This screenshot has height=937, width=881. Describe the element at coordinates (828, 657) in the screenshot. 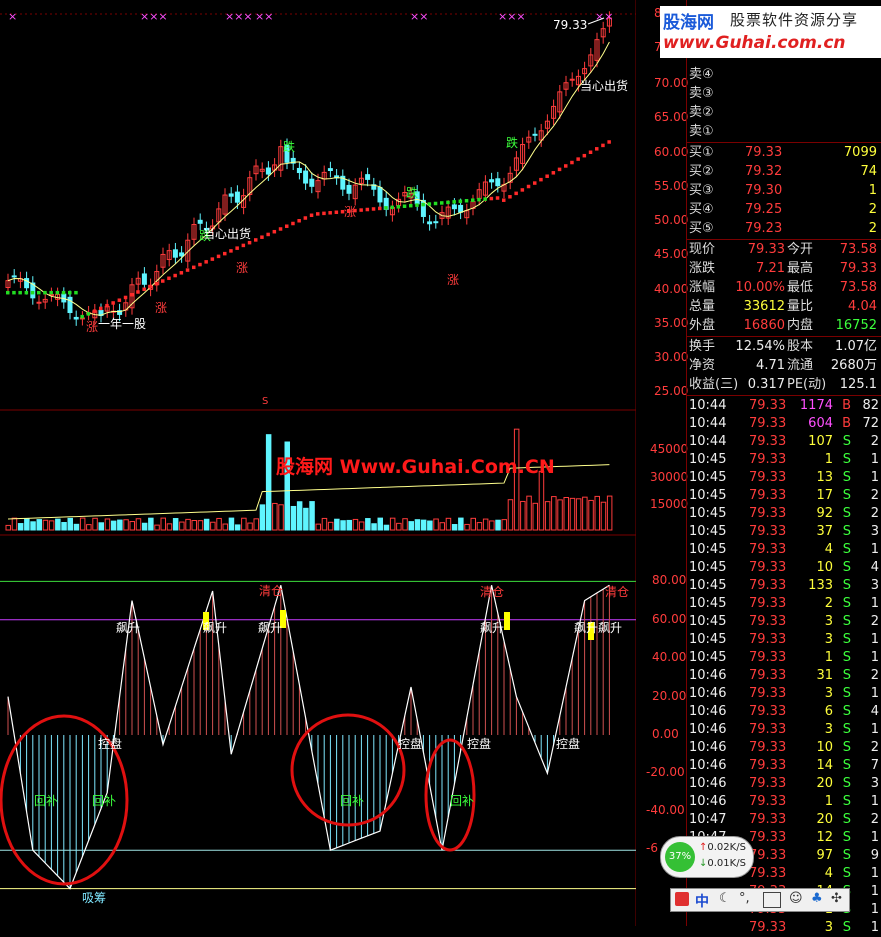

I see `tick-volume: 1` at that location.